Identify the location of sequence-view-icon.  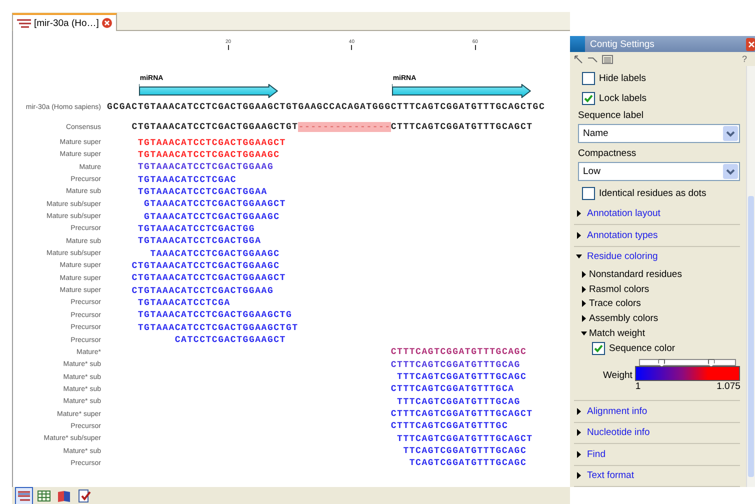
(24, 496).